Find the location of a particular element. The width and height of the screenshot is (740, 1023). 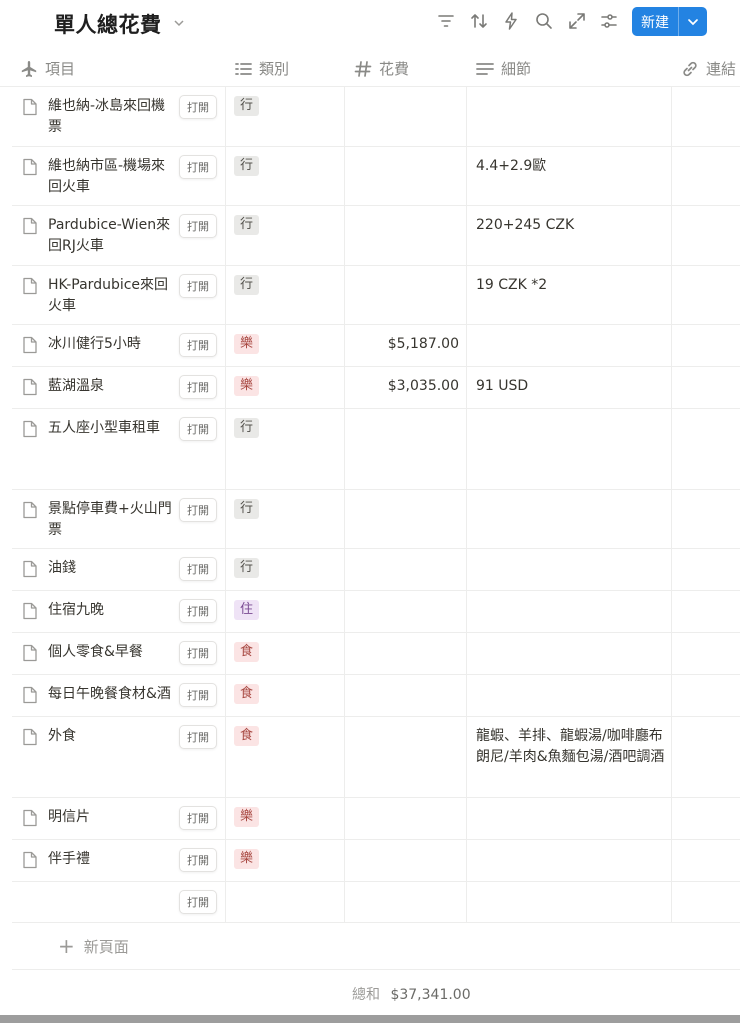

row-title: Pardubice-Wien來回RJ火車 is located at coordinates (112, 236).